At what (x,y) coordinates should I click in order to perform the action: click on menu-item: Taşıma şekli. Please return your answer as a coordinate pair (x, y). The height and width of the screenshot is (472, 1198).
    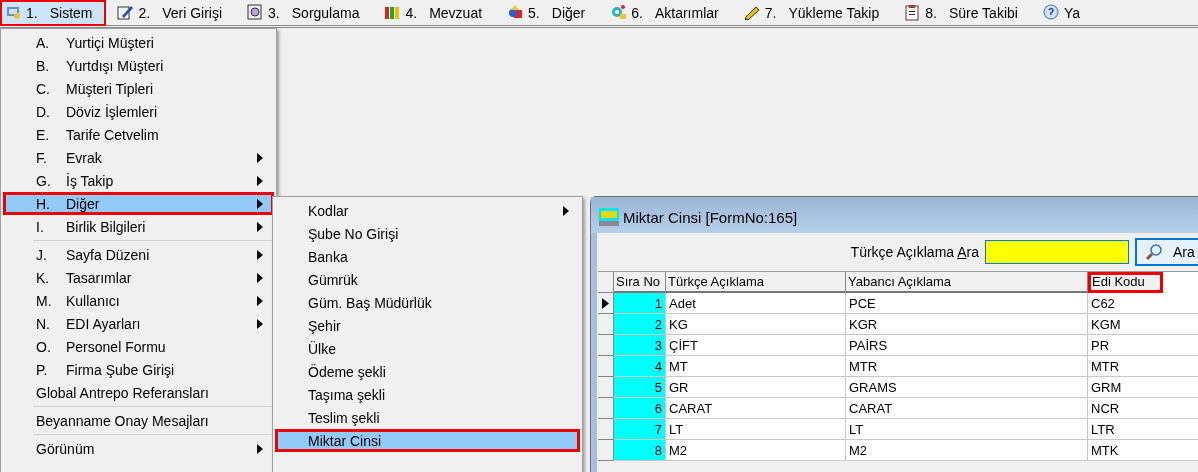
    Looking at the image, I should click on (427, 394).